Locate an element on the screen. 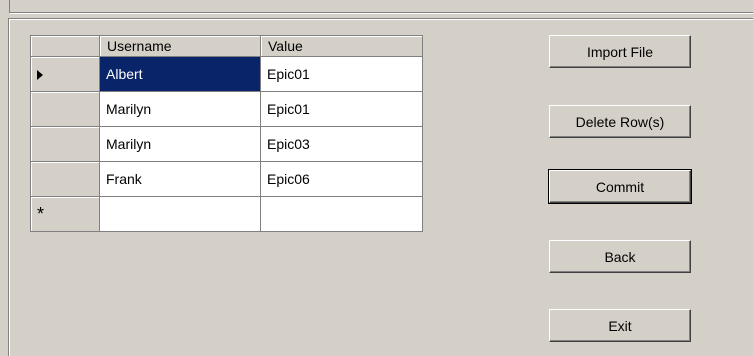  grid-corner-header is located at coordinates (65, 46).